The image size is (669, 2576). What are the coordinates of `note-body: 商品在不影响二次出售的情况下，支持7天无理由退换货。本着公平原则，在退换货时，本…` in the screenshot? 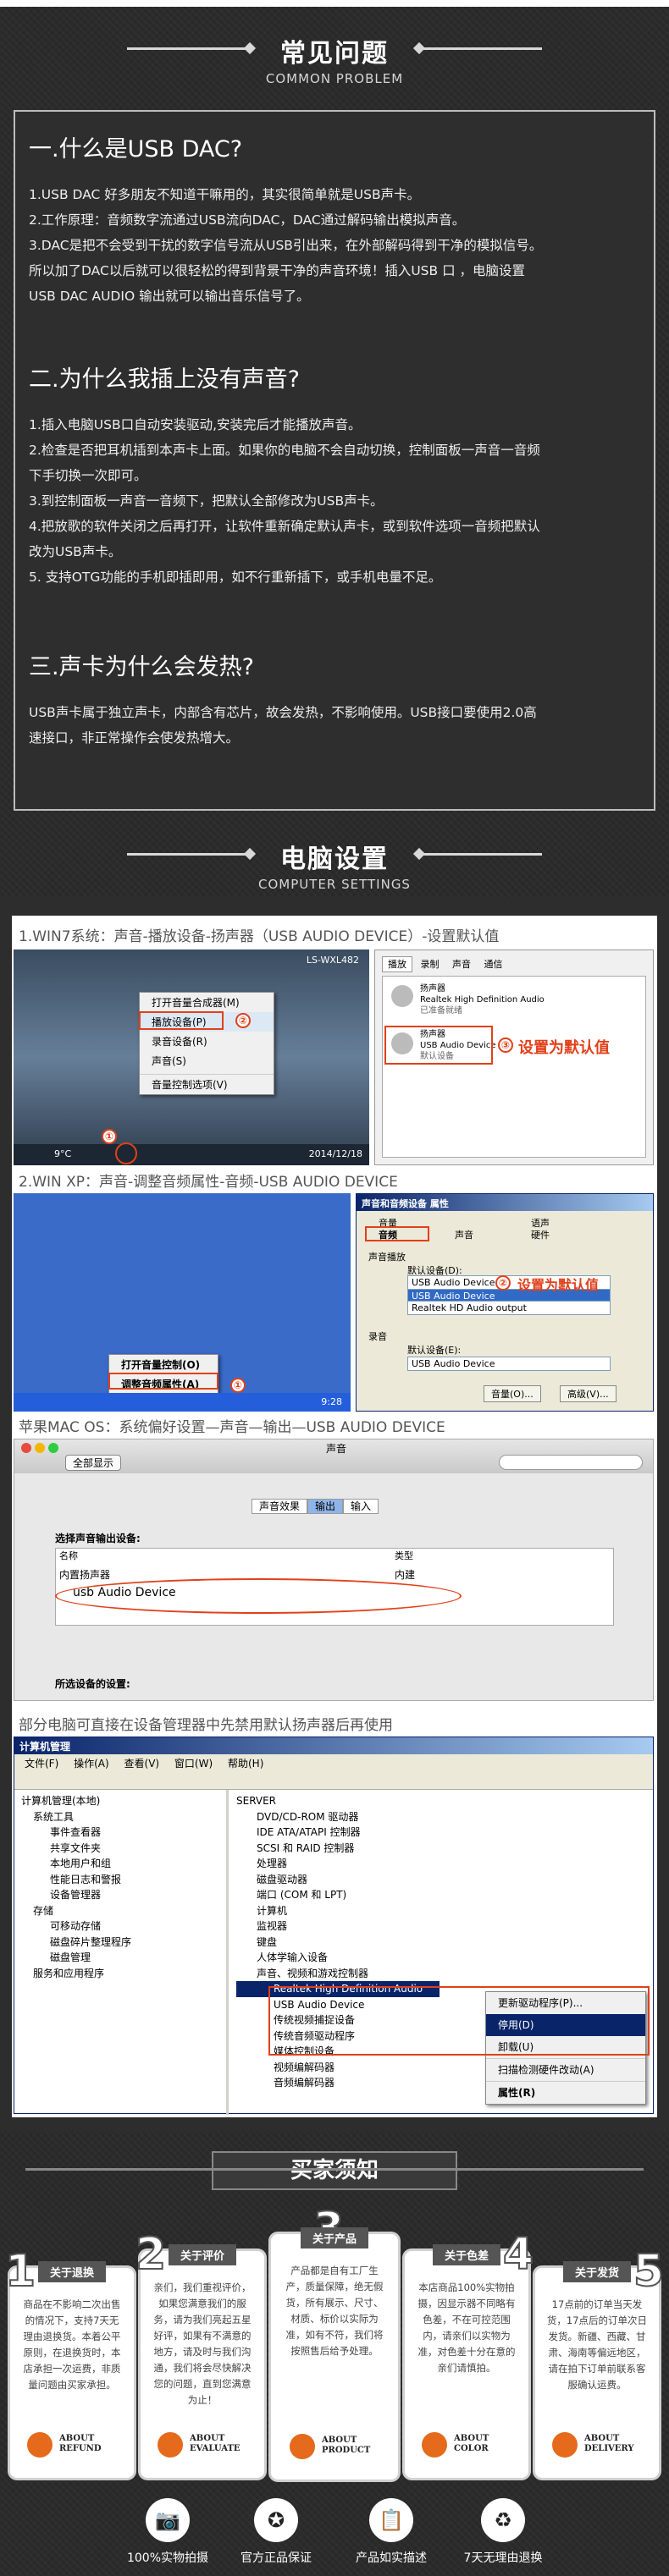 It's located at (72, 2344).